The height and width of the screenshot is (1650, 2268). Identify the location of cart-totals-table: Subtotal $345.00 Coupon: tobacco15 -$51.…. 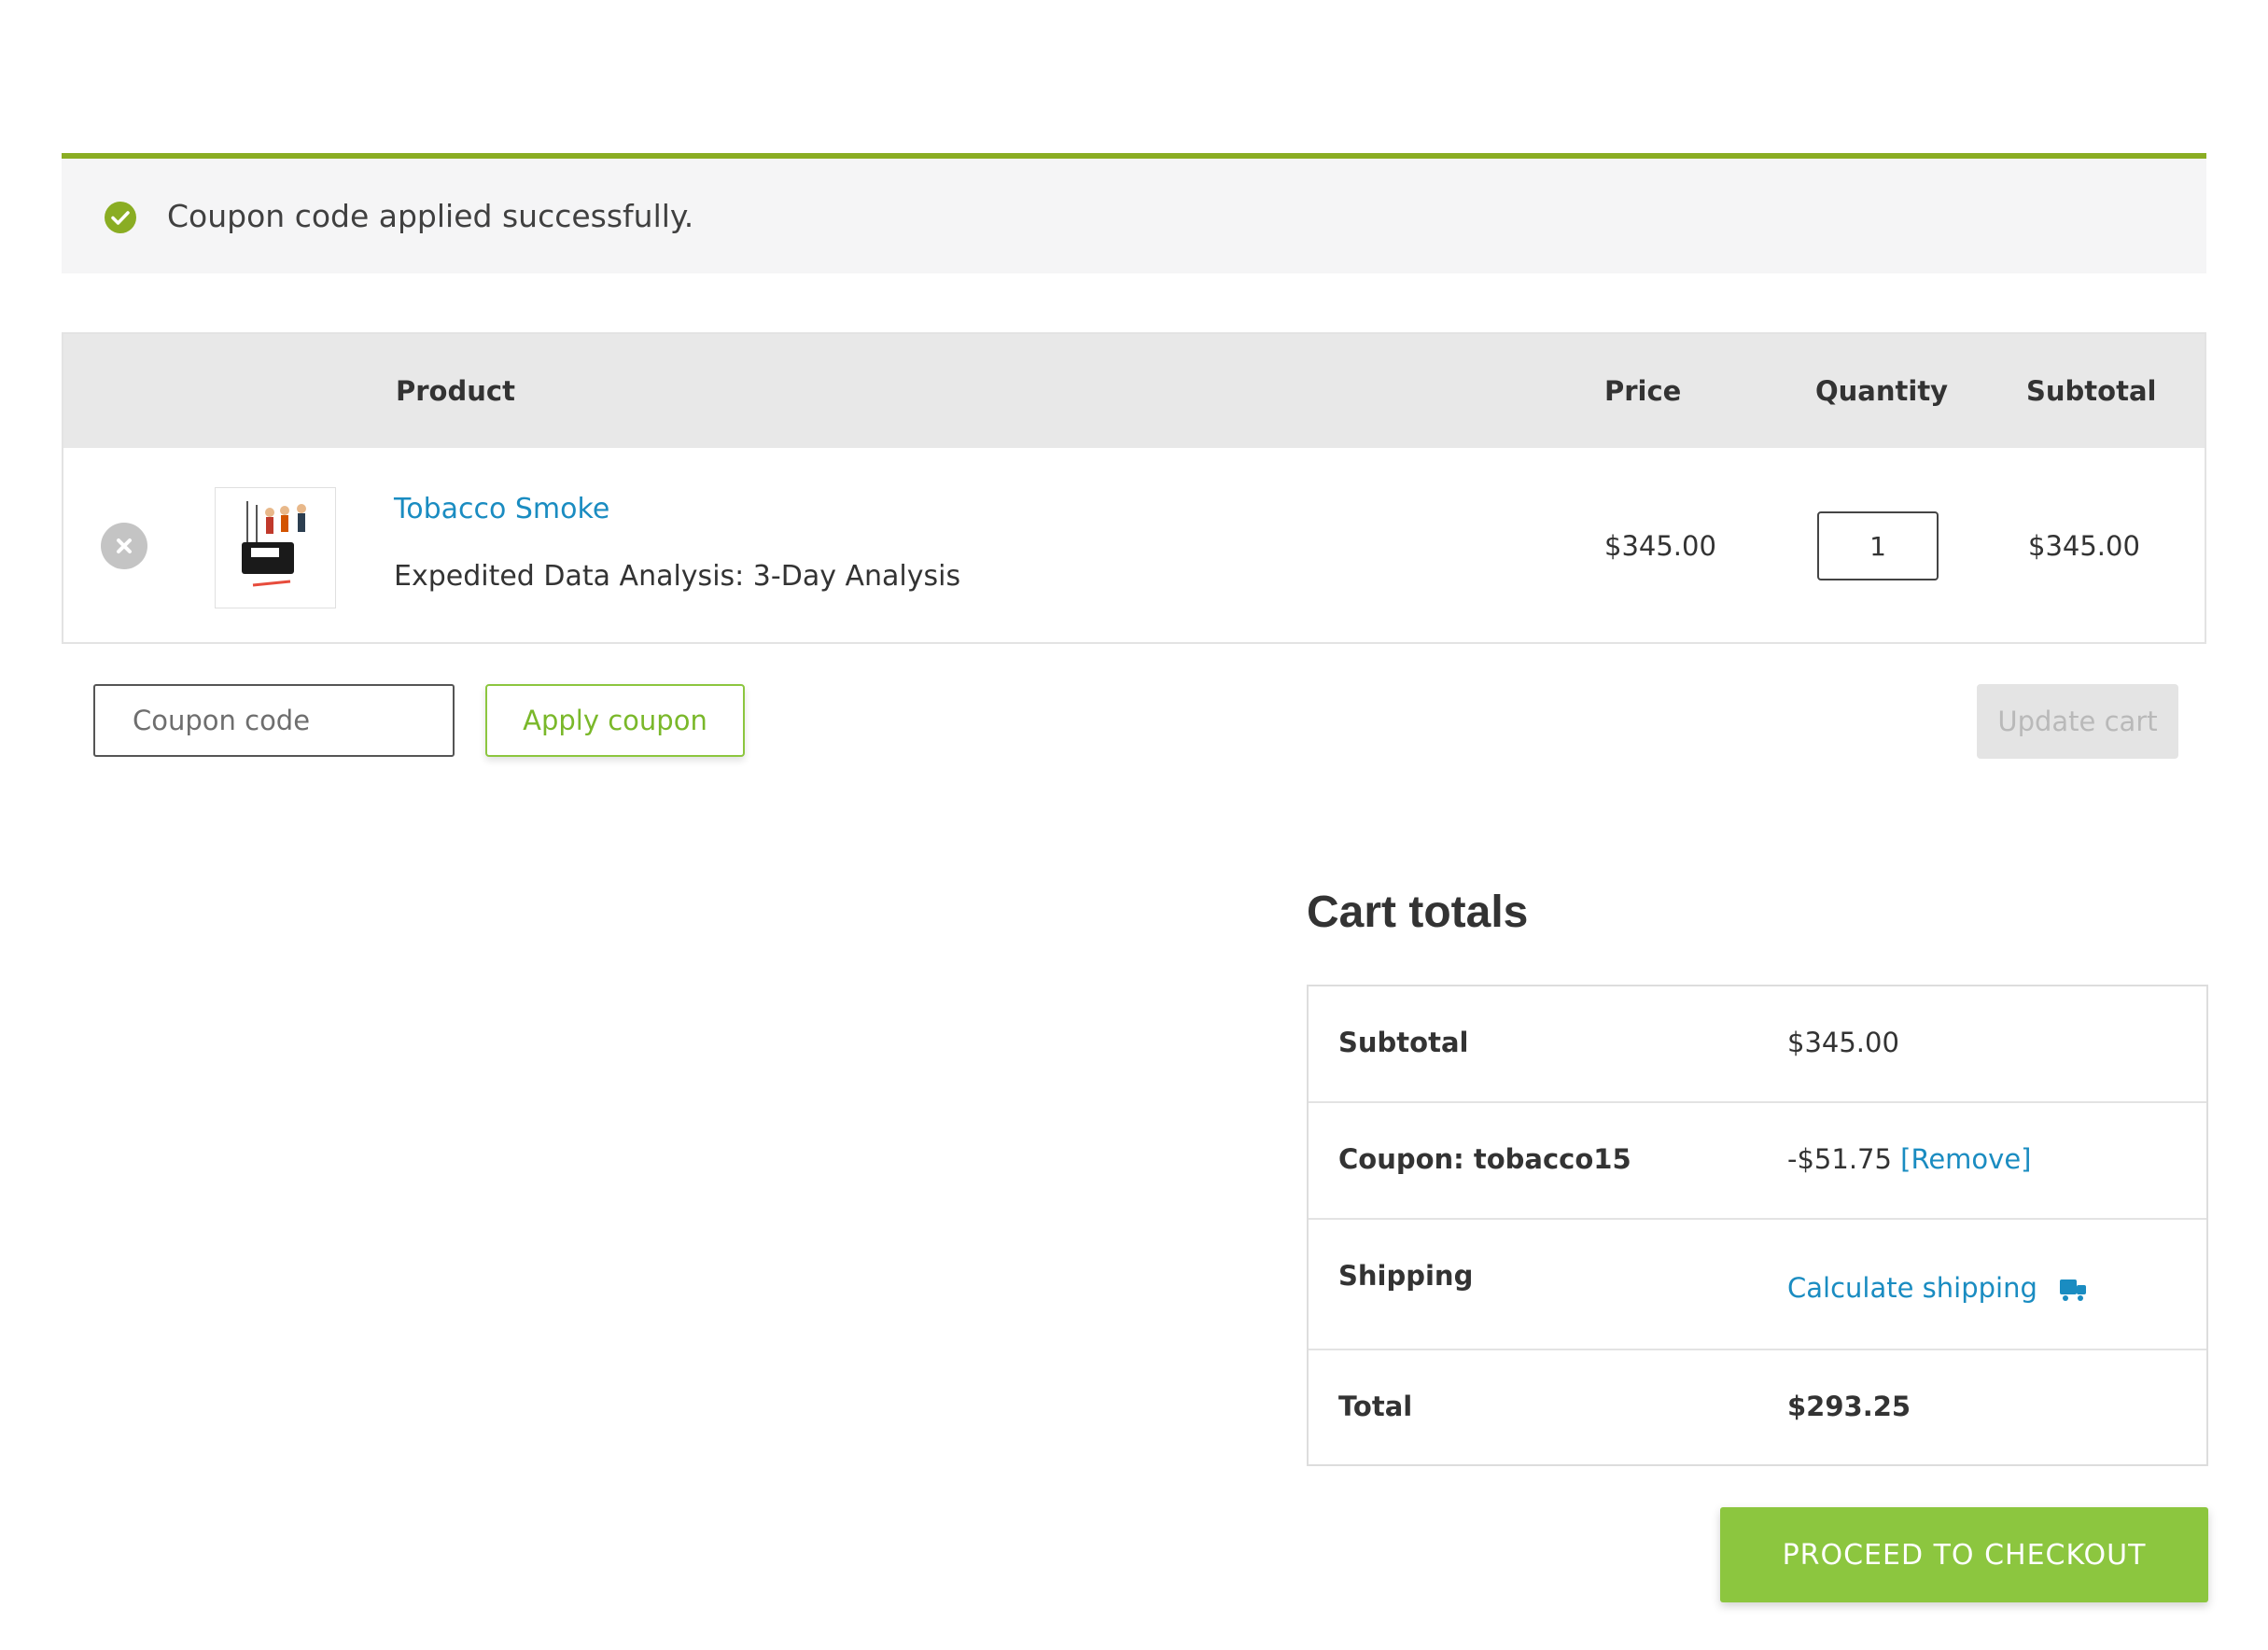
(1757, 1225).